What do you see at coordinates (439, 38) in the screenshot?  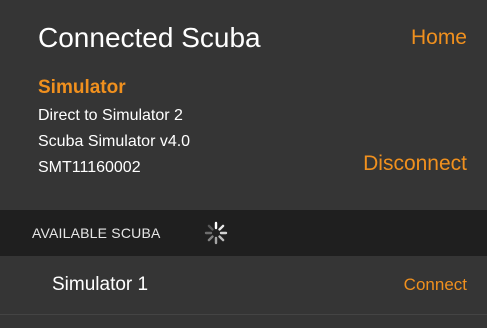 I see `home-button: Home` at bounding box center [439, 38].